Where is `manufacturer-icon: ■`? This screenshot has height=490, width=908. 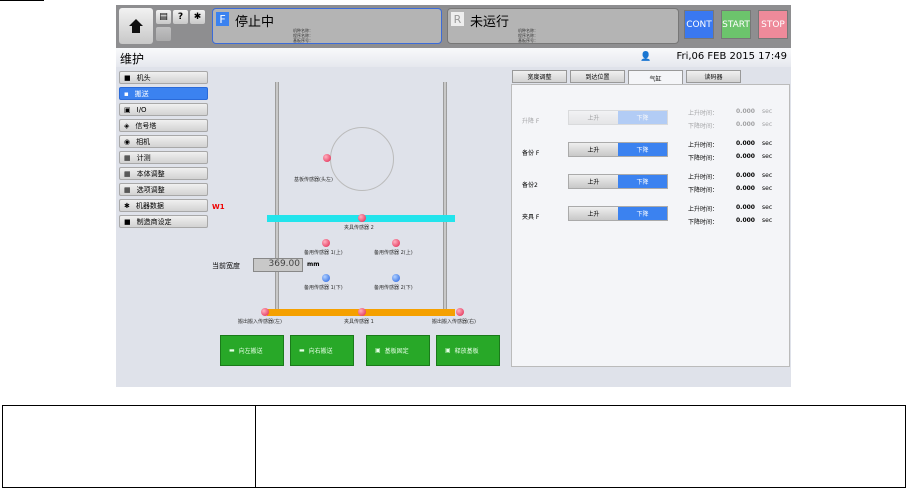 manufacturer-icon: ■ is located at coordinates (127, 221).